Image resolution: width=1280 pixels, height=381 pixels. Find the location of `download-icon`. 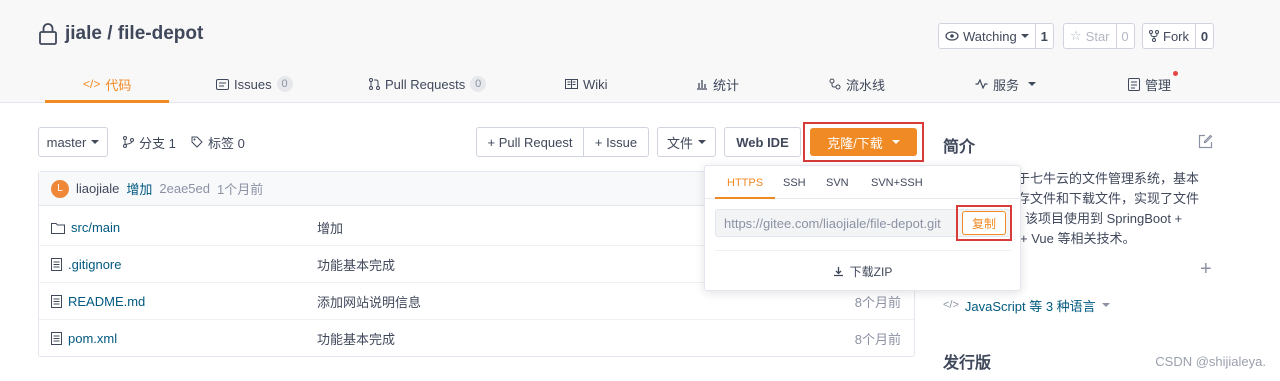

download-icon is located at coordinates (838, 272).